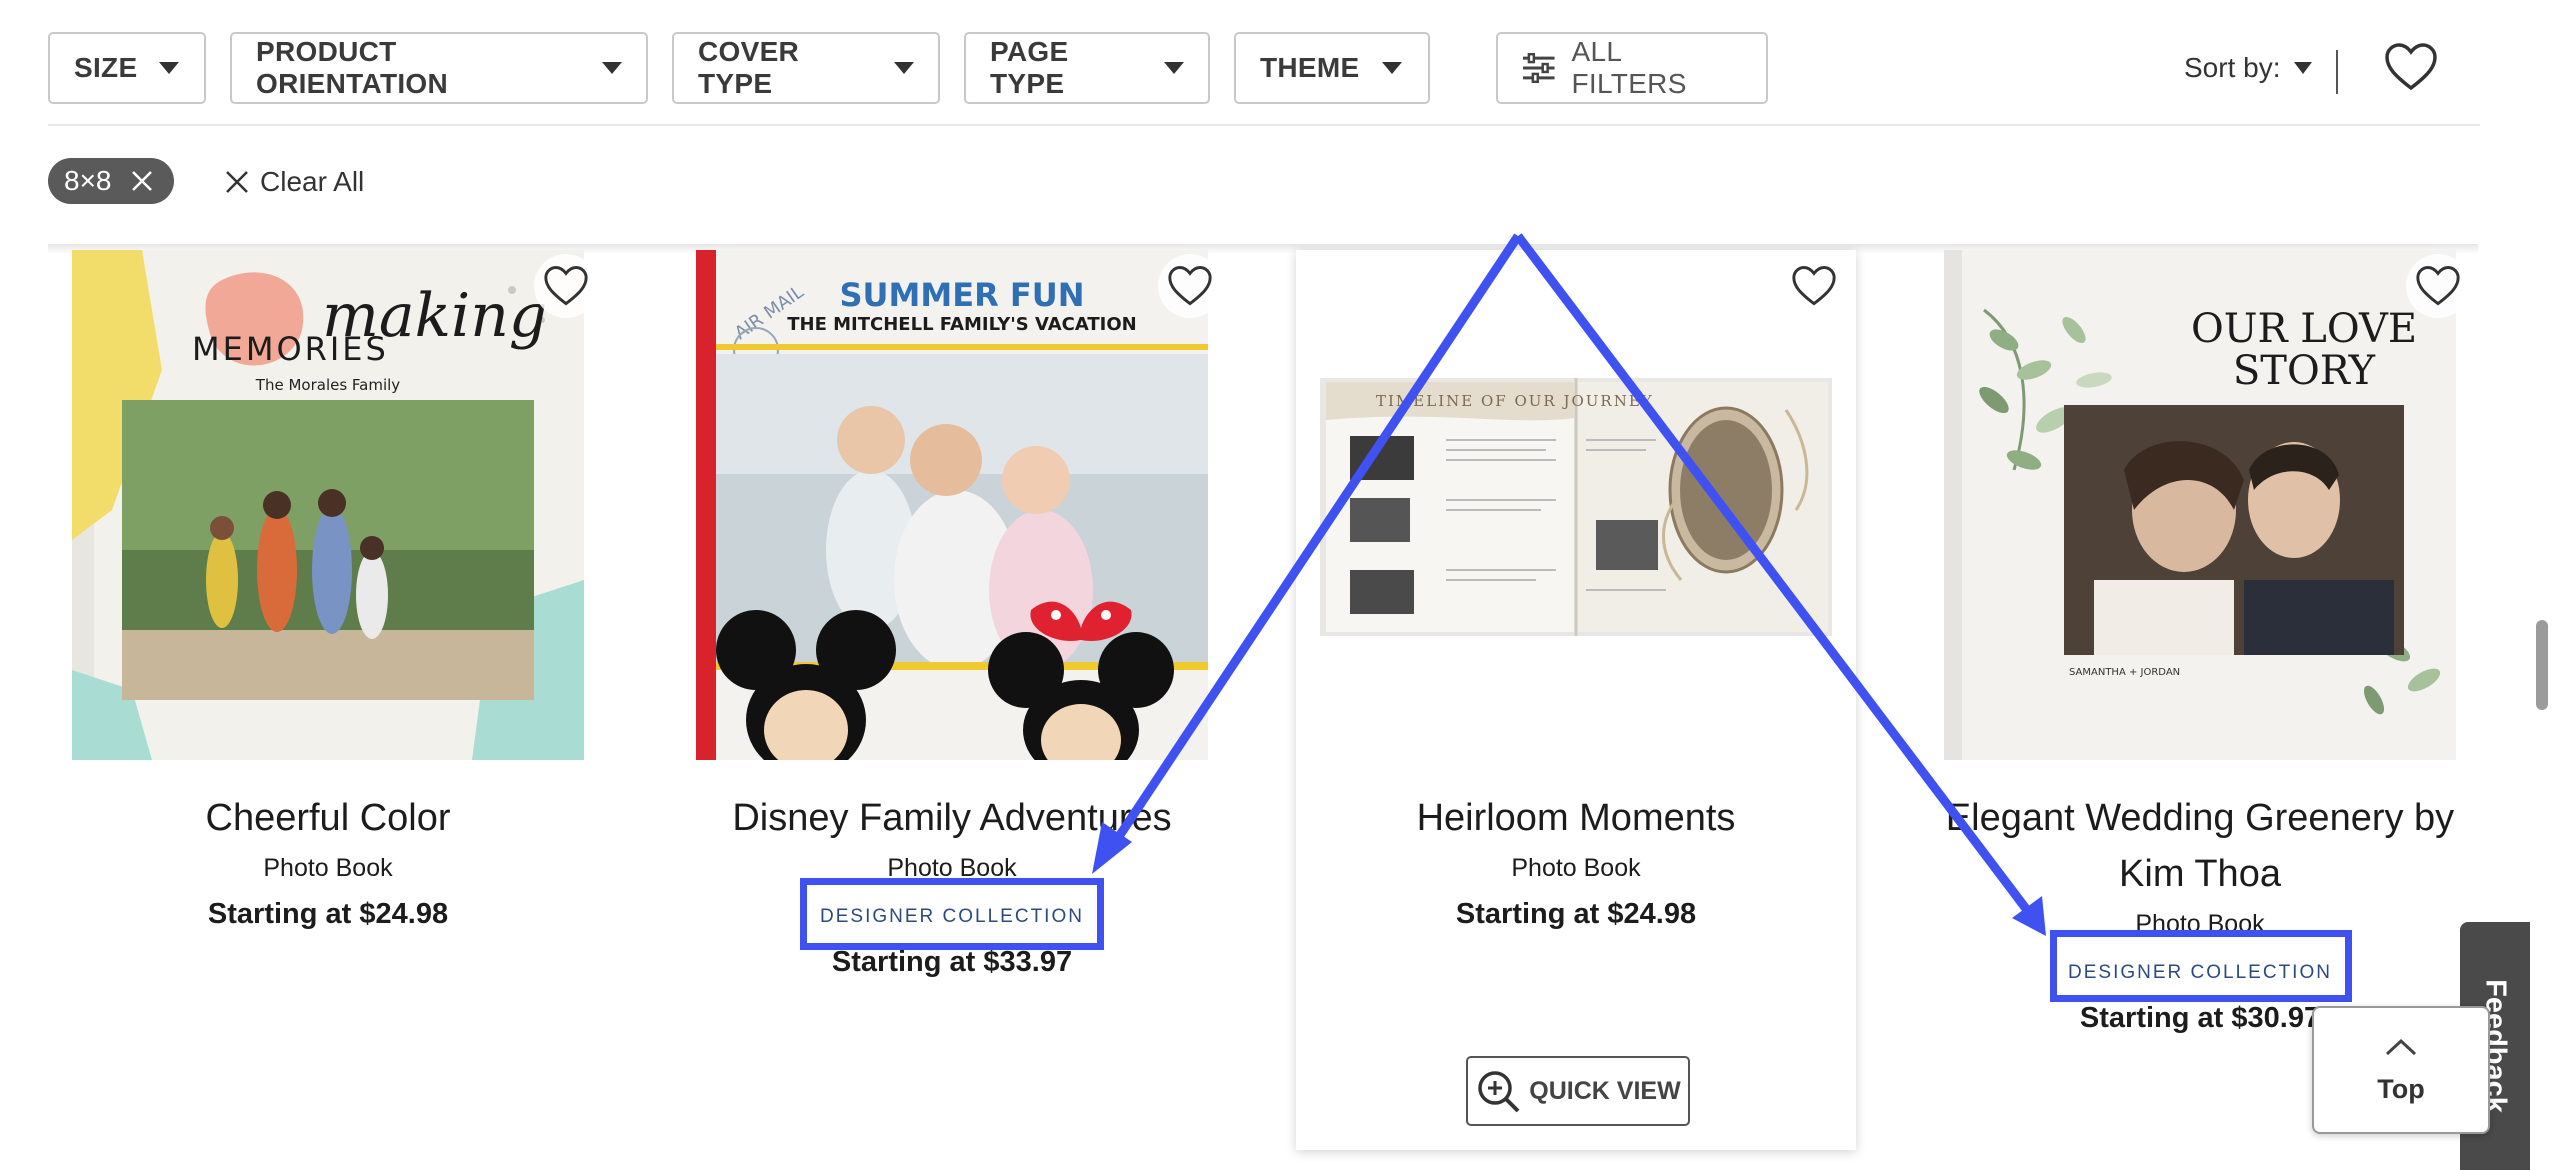  What do you see at coordinates (2124, 672) in the screenshot?
I see `cover-names-text: SAMANTHA + JORDAN` at bounding box center [2124, 672].